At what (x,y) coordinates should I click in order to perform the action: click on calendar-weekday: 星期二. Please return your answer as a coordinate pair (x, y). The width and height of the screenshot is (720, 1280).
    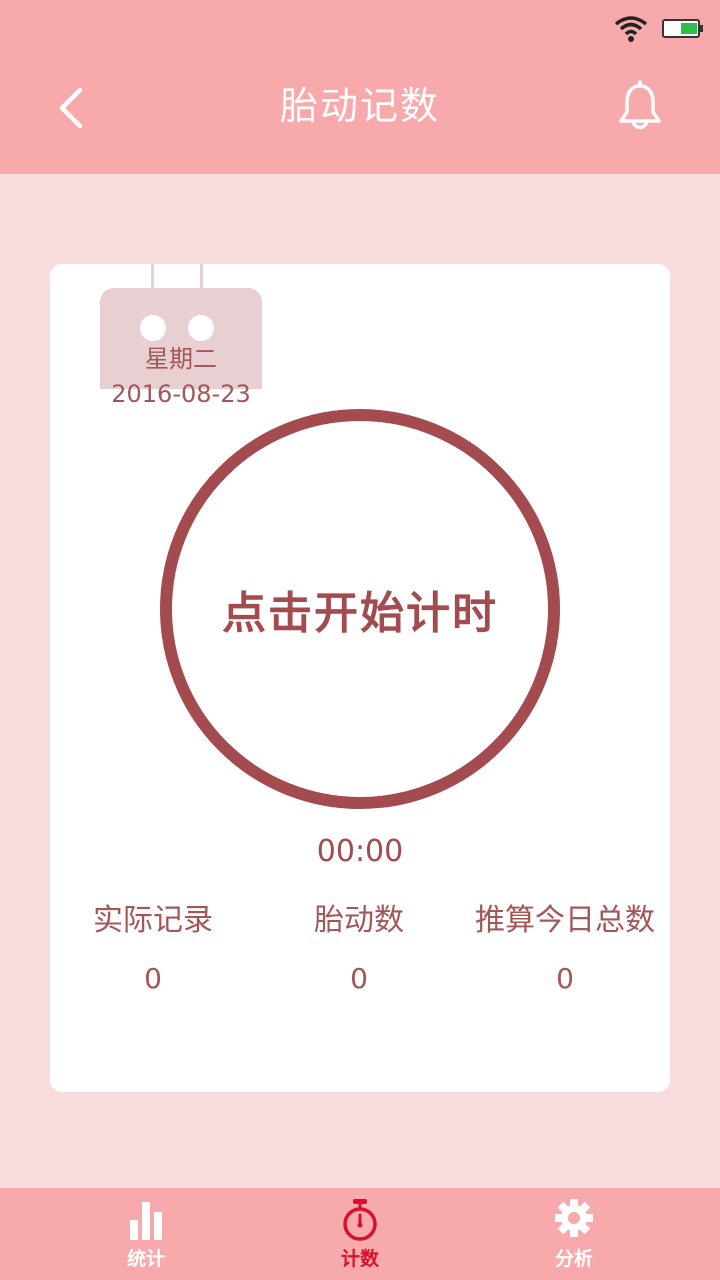
    Looking at the image, I should click on (181, 359).